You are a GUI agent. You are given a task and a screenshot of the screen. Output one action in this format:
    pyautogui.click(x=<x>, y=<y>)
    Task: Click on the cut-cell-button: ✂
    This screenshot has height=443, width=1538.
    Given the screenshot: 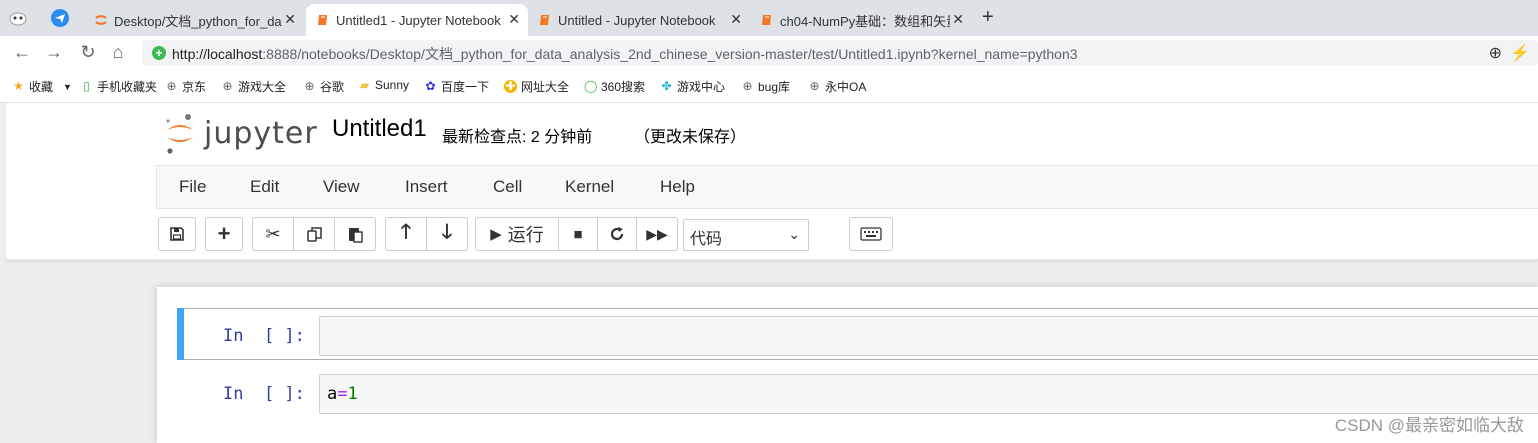 What is the action you would take?
    pyautogui.click(x=273, y=234)
    